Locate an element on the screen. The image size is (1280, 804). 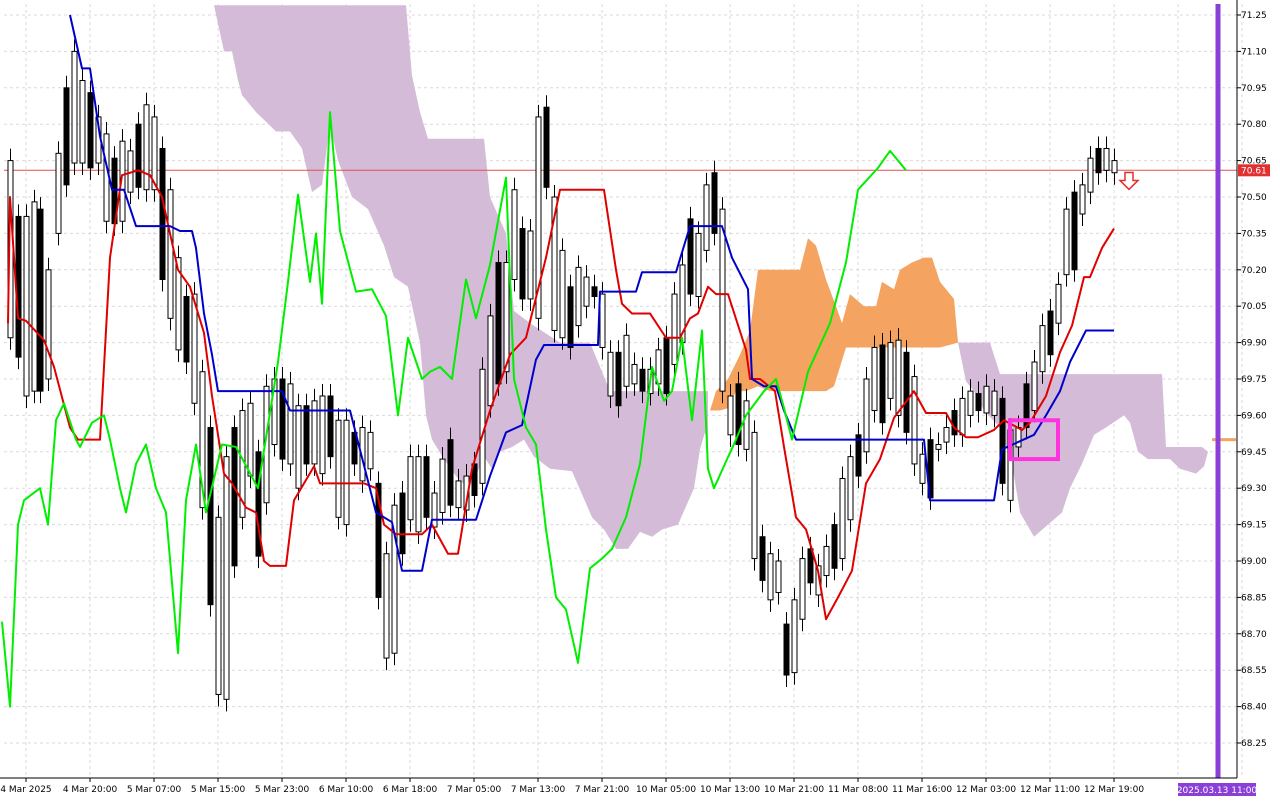
price-tick-label: 68.40 is located at coordinates (1254, 708).